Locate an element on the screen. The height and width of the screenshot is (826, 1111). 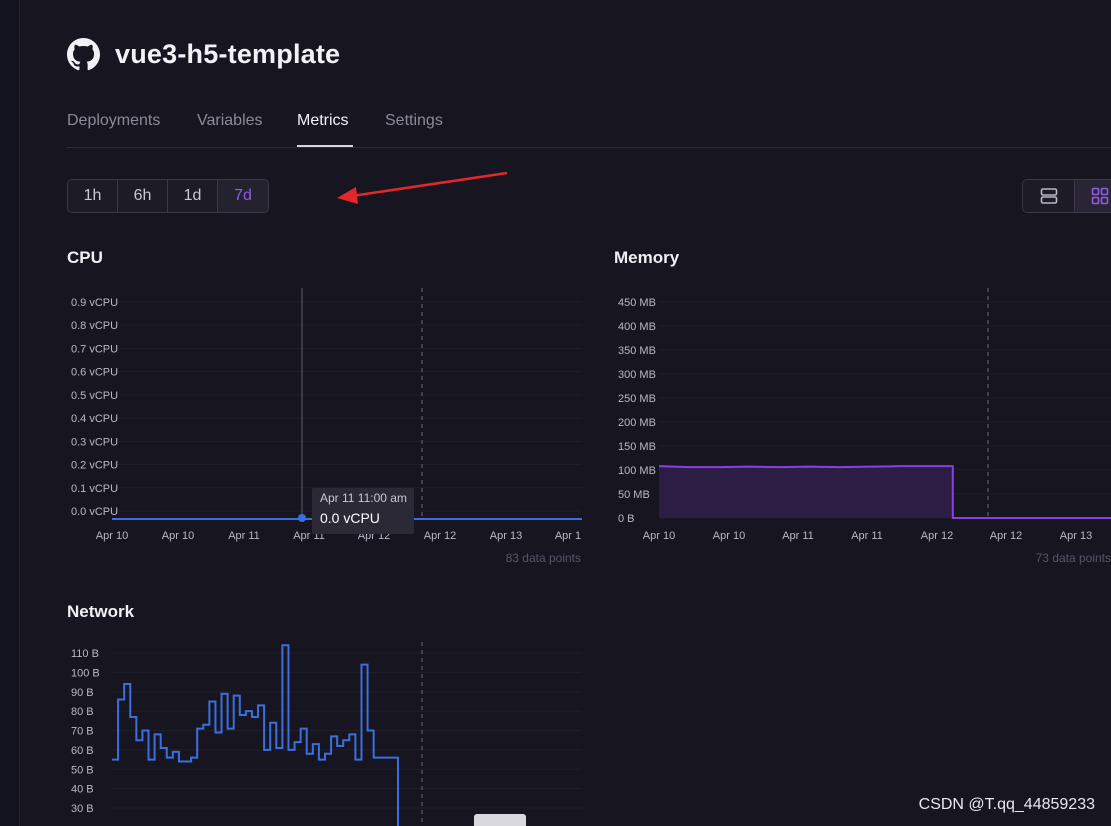
memory-y-tick: 150 MB is located at coordinates (637, 447).